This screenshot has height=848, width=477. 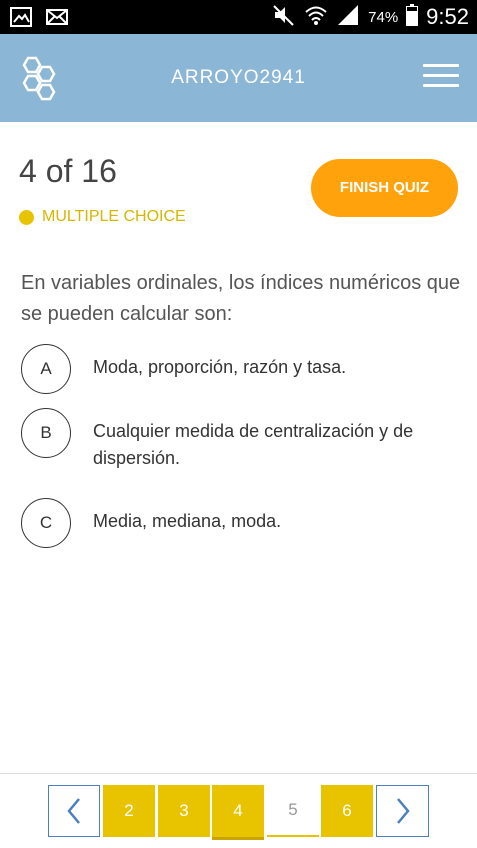 I want to click on option-c: C Media, mediana, moda., so click(x=241, y=523).